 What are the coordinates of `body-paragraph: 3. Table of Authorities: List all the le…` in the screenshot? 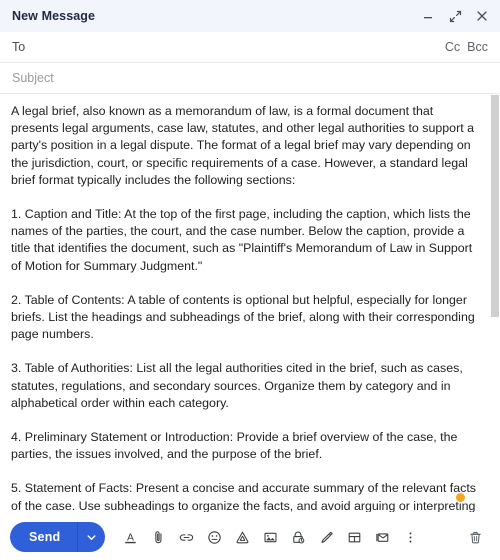 It's located at (237, 385).